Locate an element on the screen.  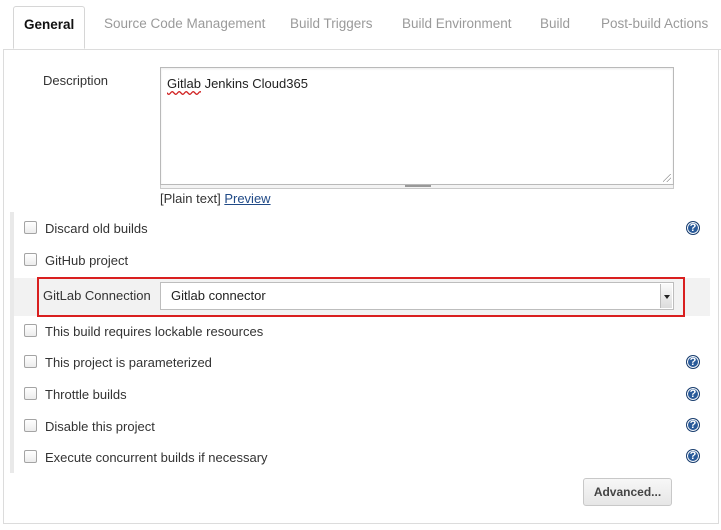
textarea-drag-handle is located at coordinates (417, 187).